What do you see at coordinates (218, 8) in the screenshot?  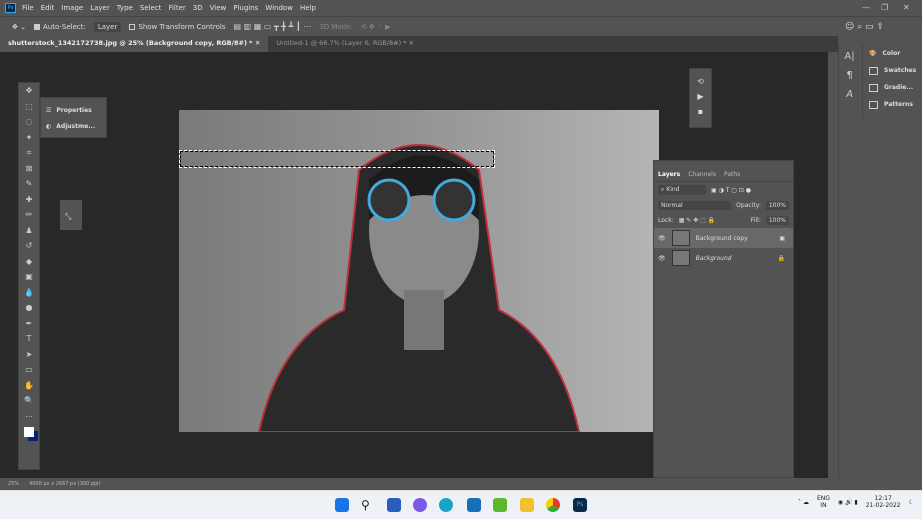 I see `menu-view: View` at bounding box center [218, 8].